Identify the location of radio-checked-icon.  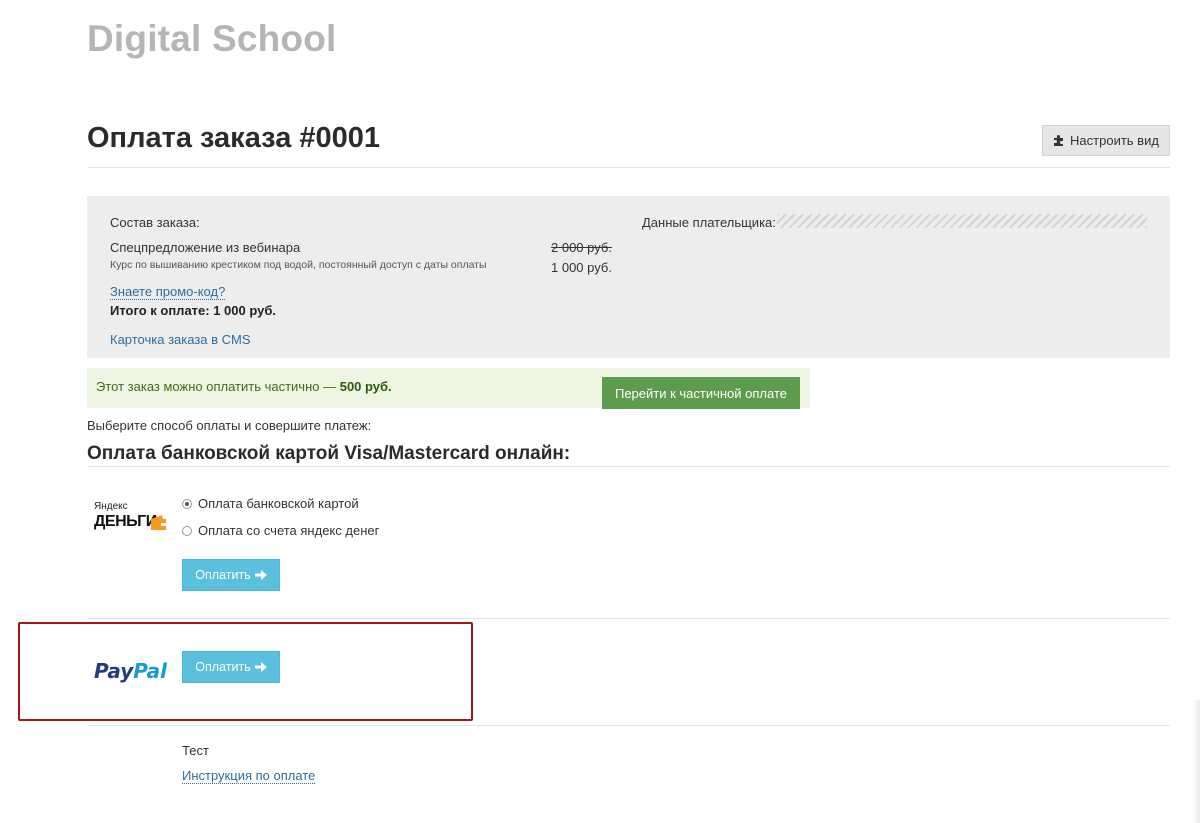
(187, 503).